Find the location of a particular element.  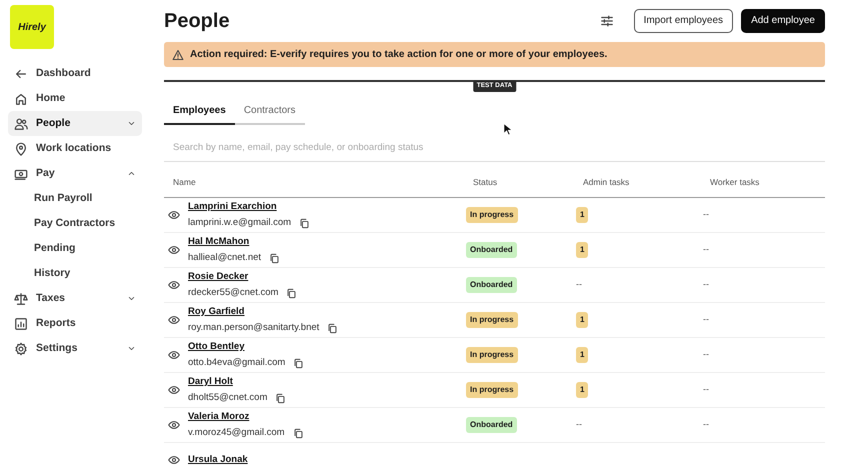

sidebar-item: Dashboard is located at coordinates (75, 73).